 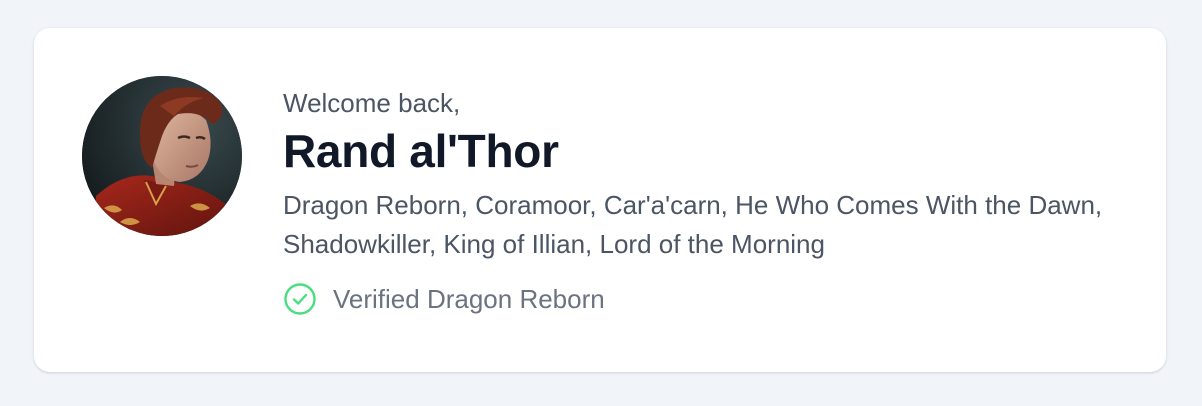 I want to click on user-name: Rand al'Thor, so click(x=421, y=151).